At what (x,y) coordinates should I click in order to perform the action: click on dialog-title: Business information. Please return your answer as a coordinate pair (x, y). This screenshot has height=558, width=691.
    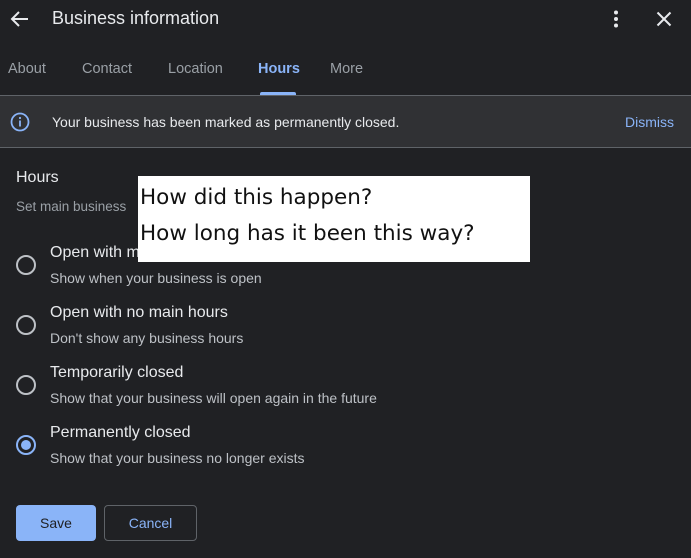
    Looking at the image, I should click on (136, 18).